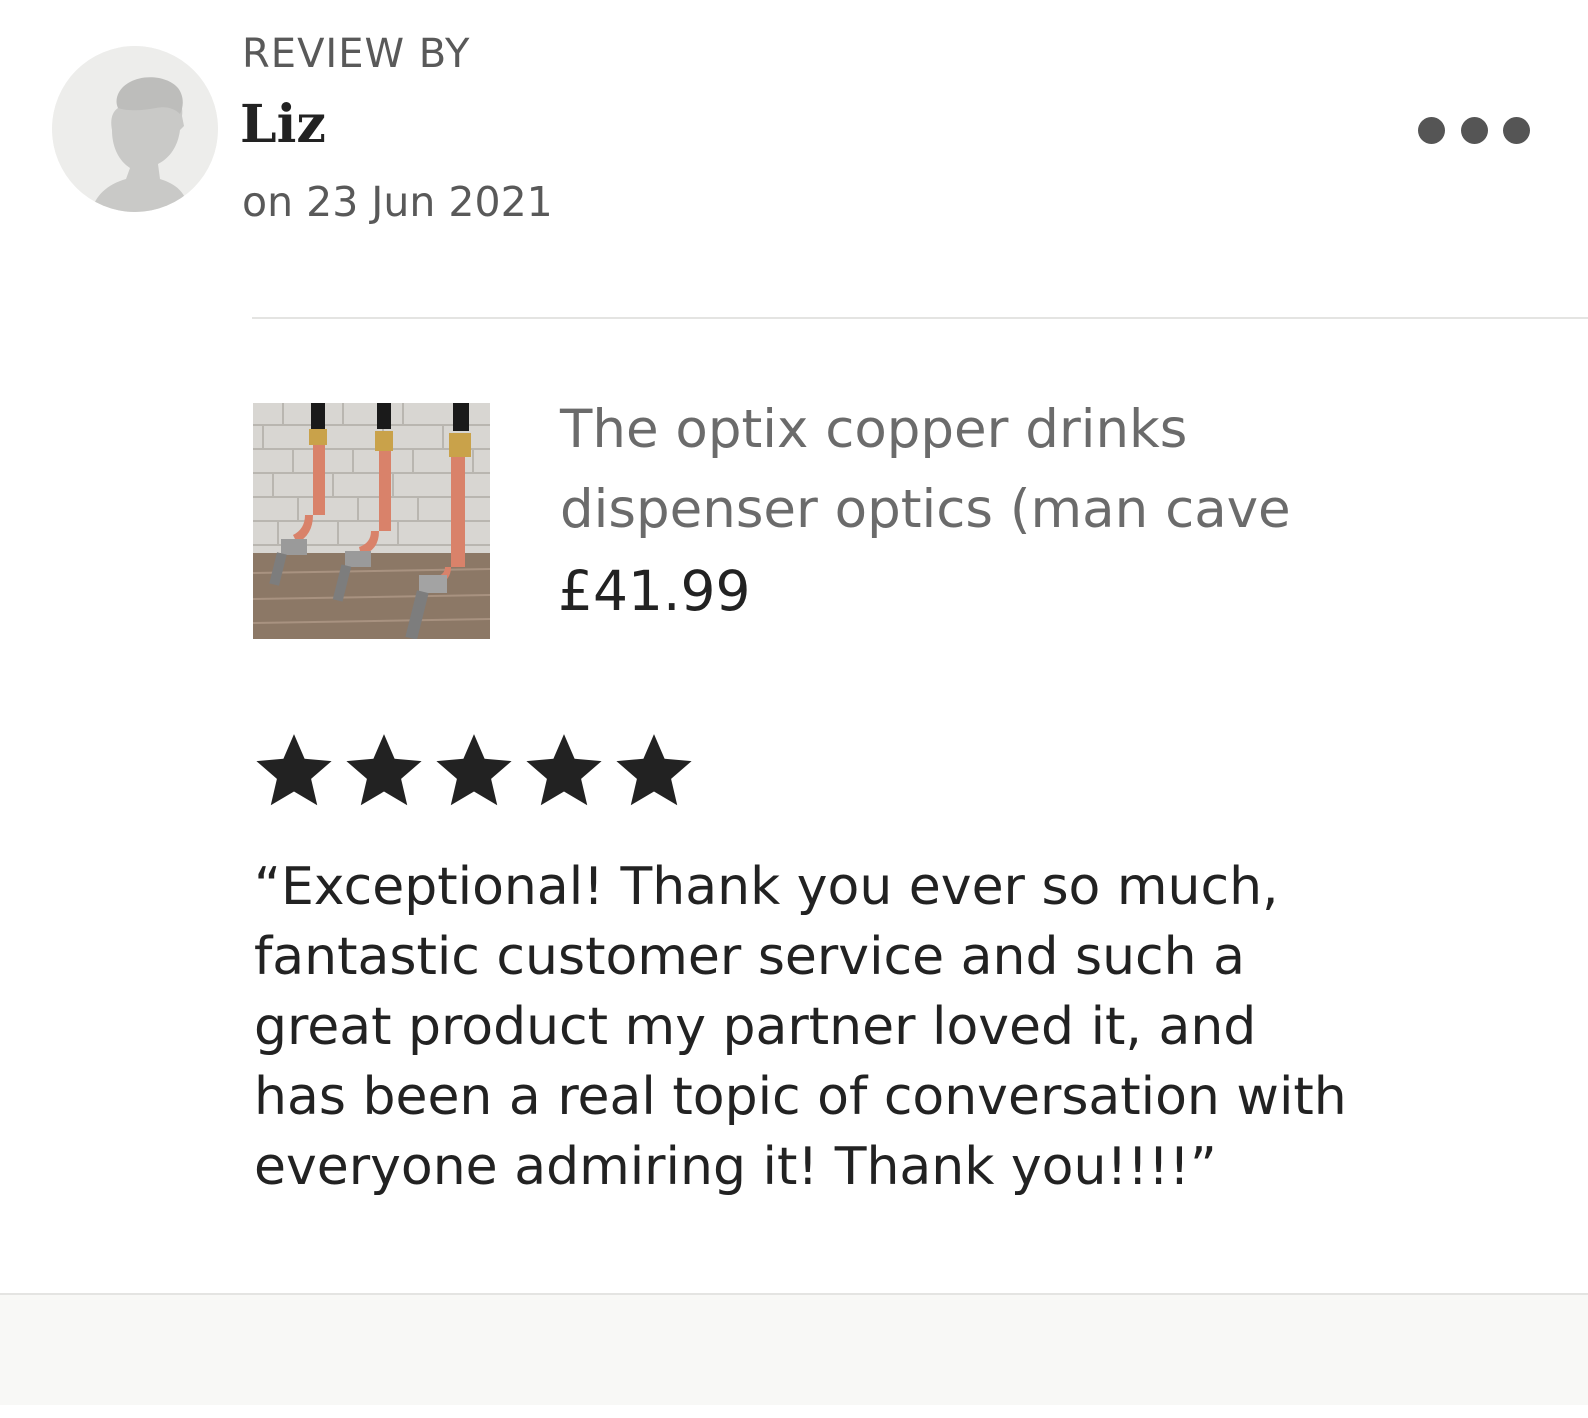  I want to click on product-price: £41.99, so click(654, 591).